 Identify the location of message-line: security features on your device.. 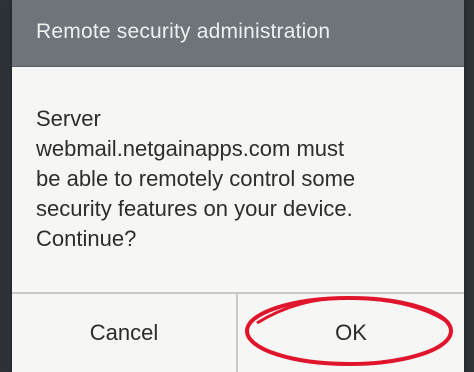
(194, 208).